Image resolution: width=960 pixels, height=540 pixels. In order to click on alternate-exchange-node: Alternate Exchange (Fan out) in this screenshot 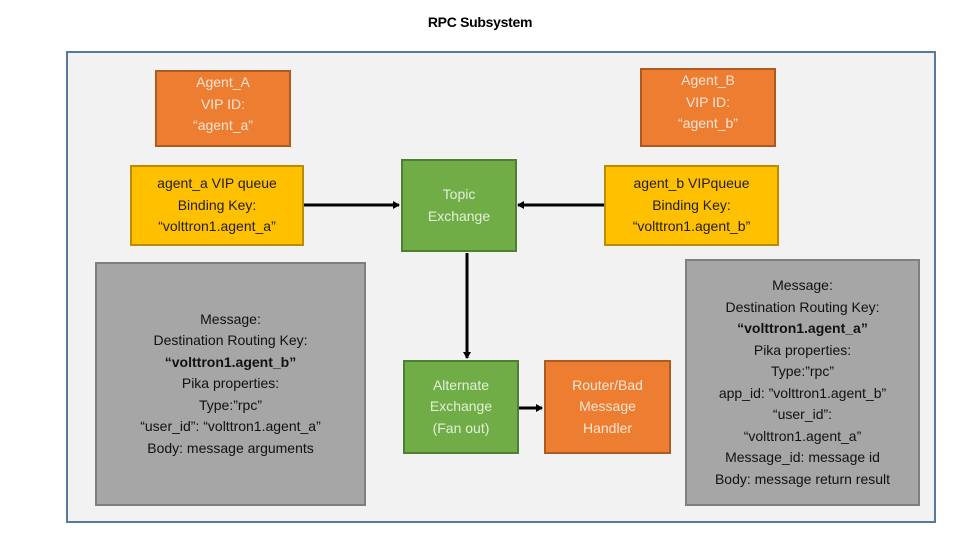, I will do `click(461, 407)`.